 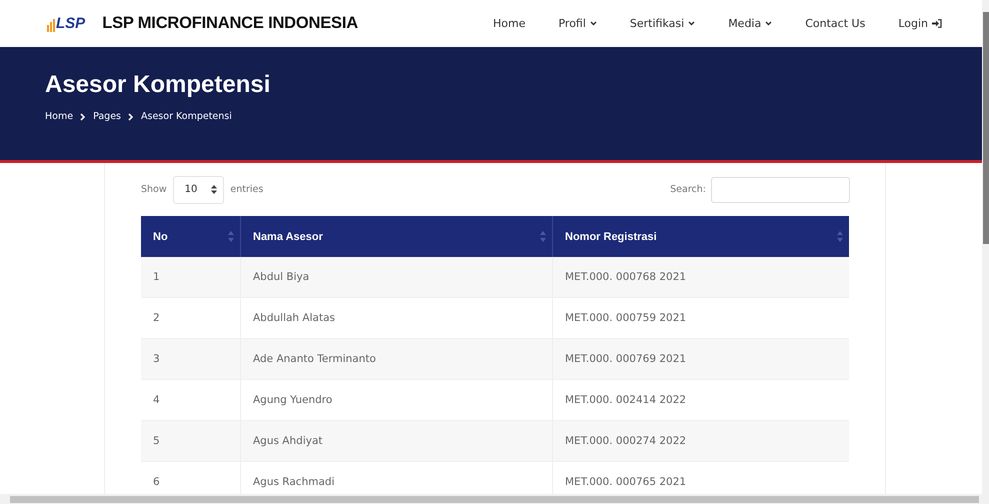 I want to click on updown-icon, so click(x=214, y=189).